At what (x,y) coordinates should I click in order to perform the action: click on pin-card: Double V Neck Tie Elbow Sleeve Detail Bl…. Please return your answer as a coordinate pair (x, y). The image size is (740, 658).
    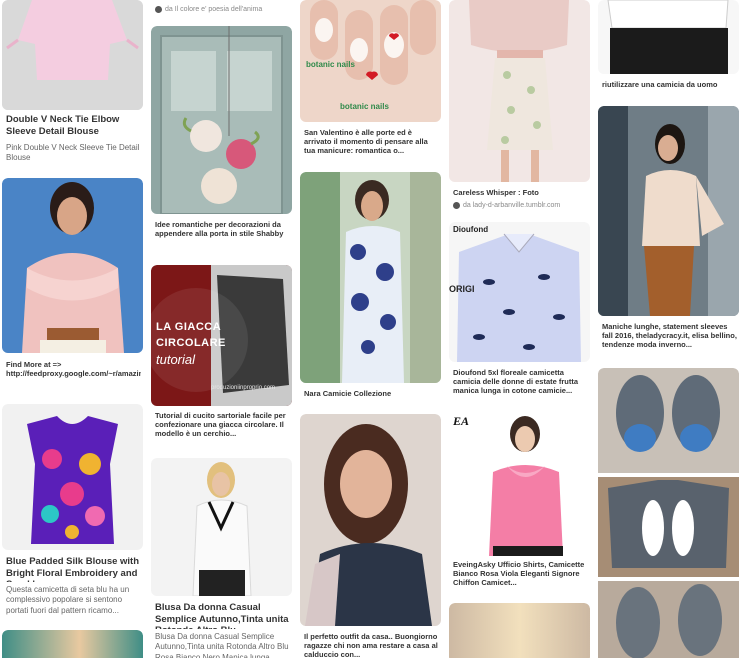
    Looking at the image, I should click on (72, 85).